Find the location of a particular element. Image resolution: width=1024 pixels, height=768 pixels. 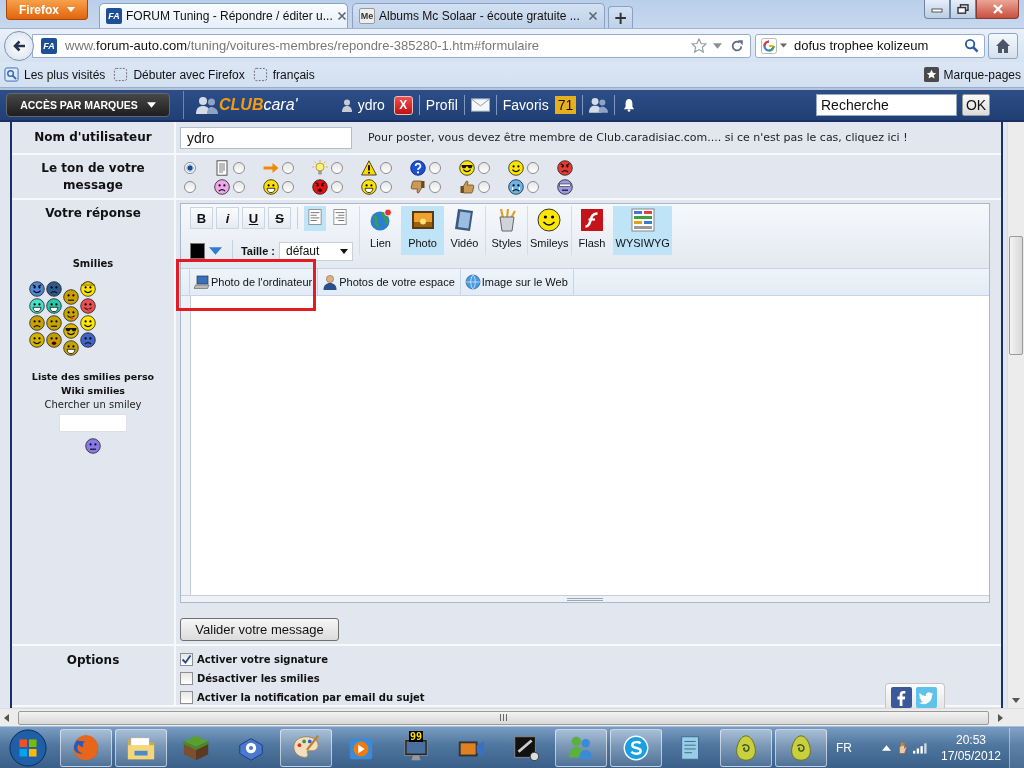

logout-button: X is located at coordinates (403, 105).